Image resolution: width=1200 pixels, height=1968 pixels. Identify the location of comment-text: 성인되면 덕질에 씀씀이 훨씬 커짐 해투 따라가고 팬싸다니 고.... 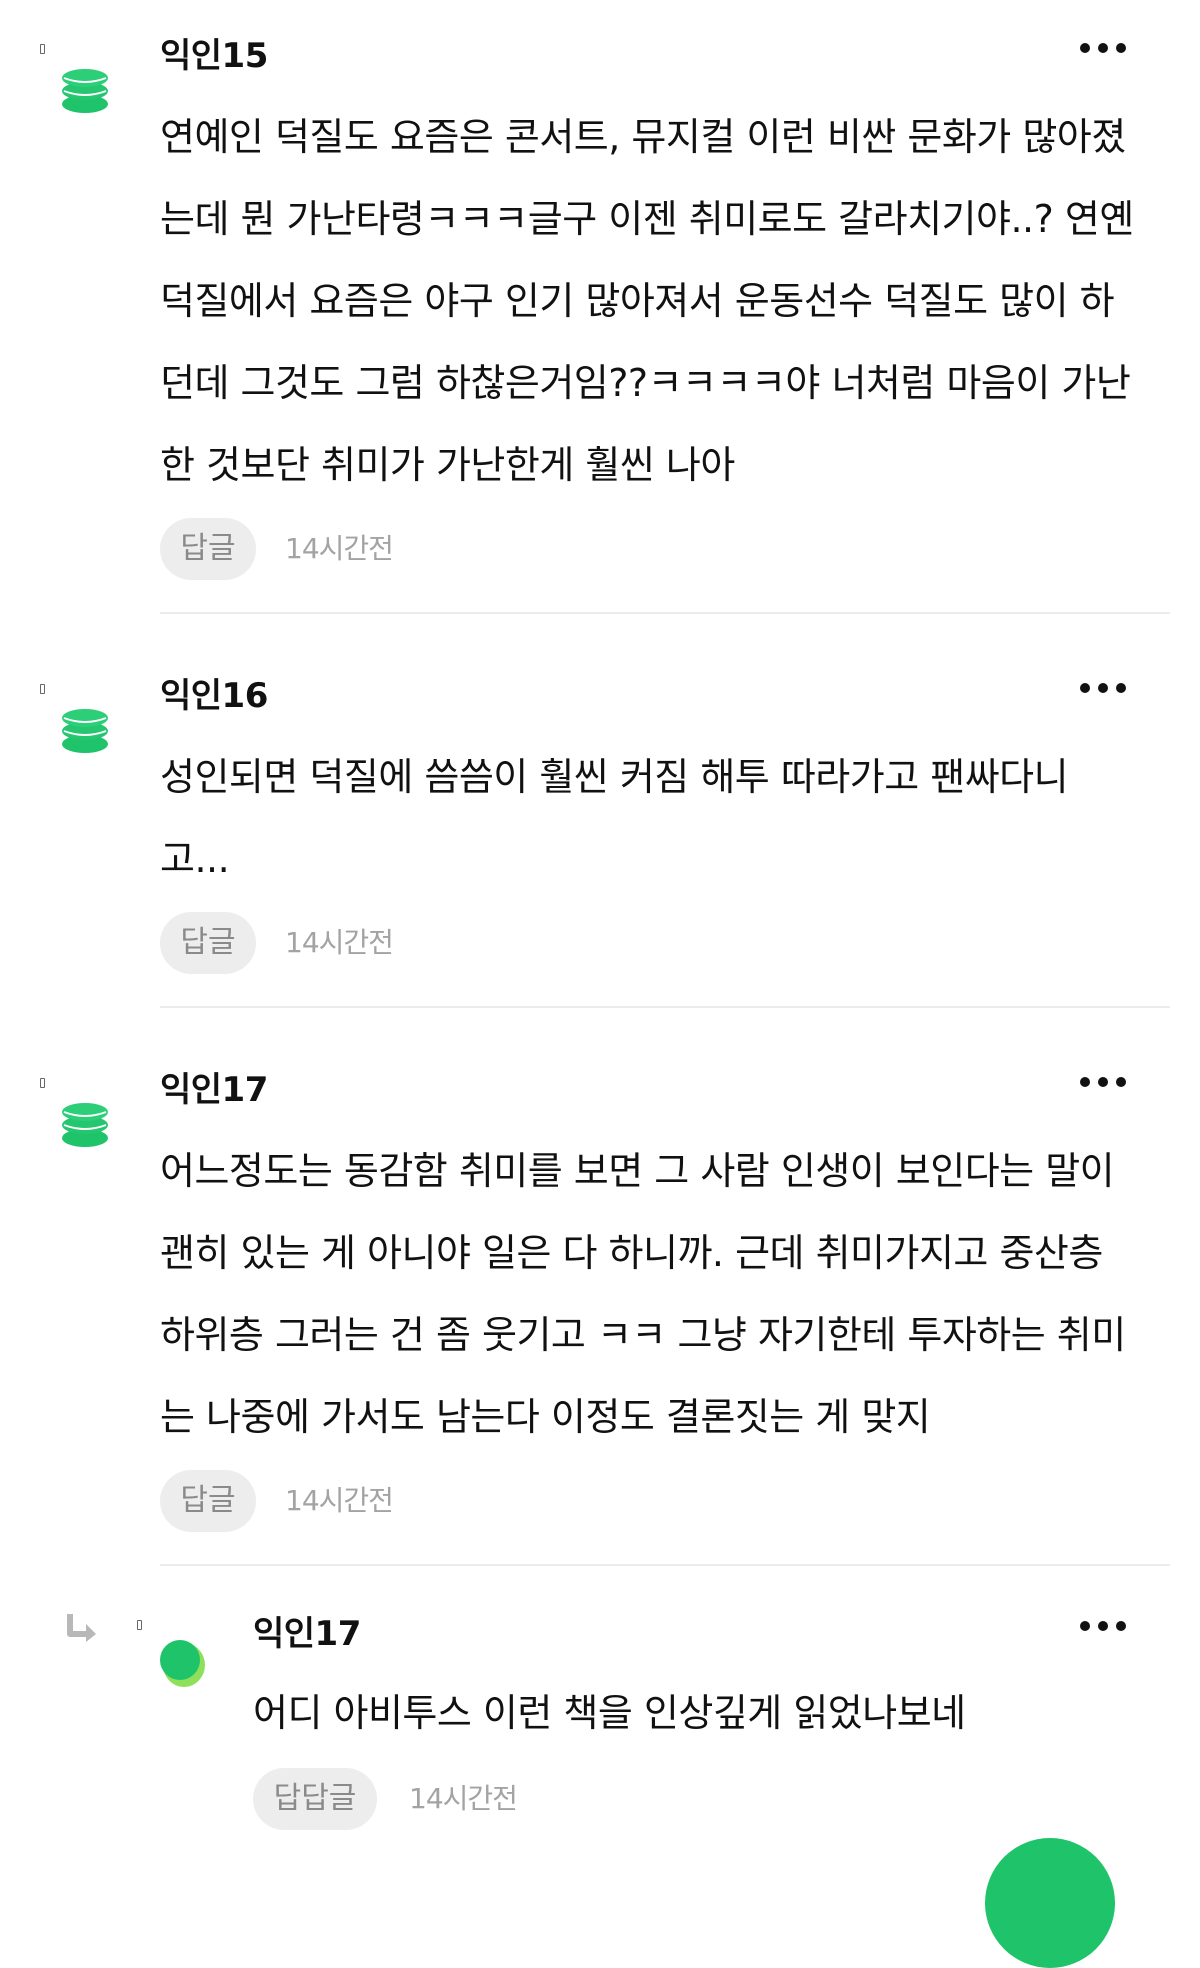
(614, 818).